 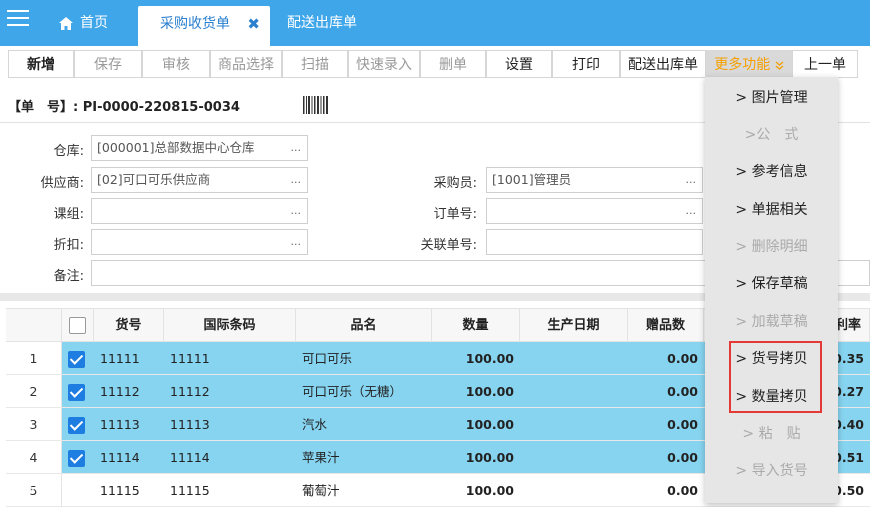 What do you see at coordinates (775, 377) in the screenshot?
I see `highlight-box` at bounding box center [775, 377].